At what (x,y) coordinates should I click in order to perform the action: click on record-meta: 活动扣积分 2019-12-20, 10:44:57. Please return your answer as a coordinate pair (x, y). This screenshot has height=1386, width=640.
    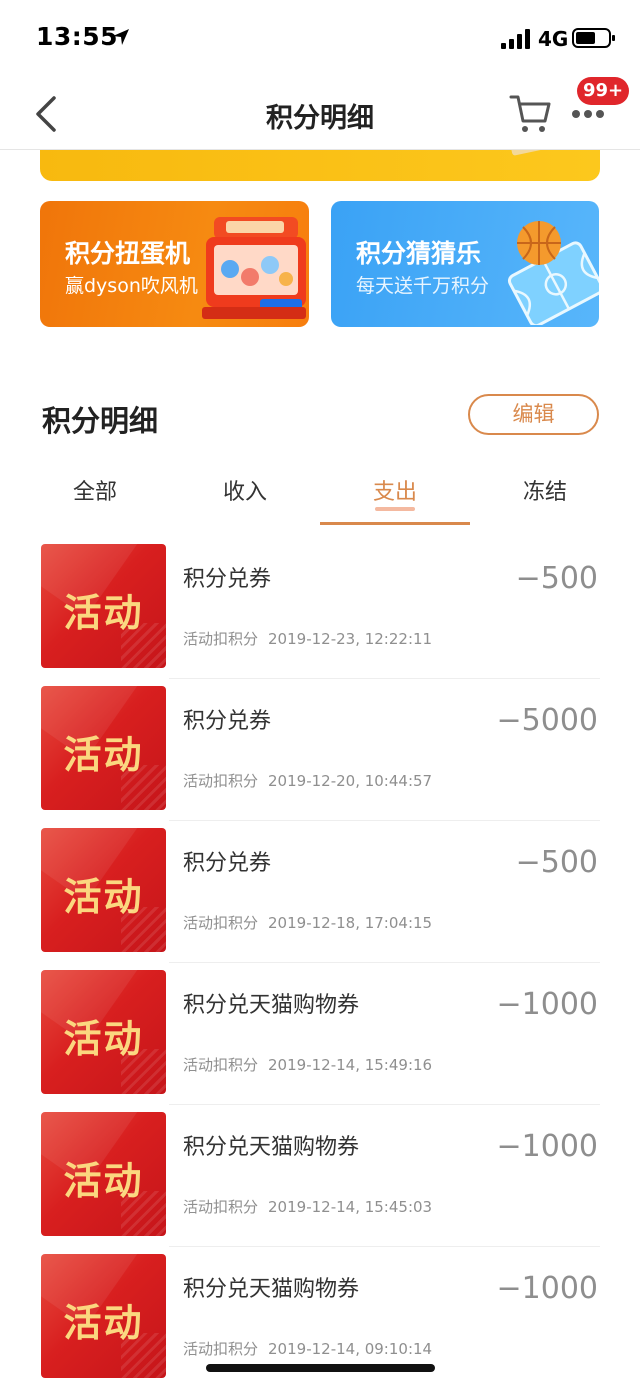
    Looking at the image, I should click on (307, 780).